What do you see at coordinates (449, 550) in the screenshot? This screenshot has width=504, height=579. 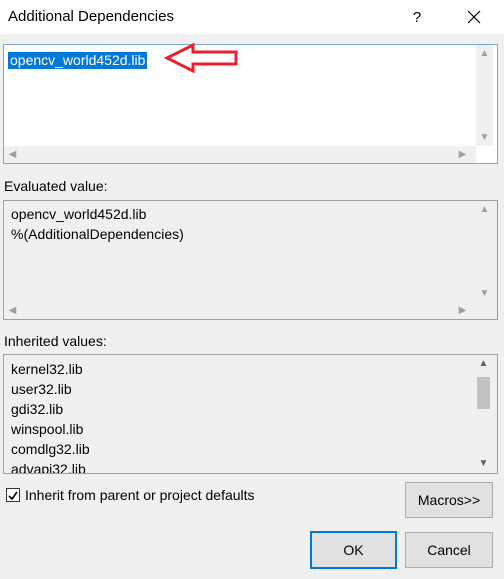 I see `cancel-button: Cancel` at bounding box center [449, 550].